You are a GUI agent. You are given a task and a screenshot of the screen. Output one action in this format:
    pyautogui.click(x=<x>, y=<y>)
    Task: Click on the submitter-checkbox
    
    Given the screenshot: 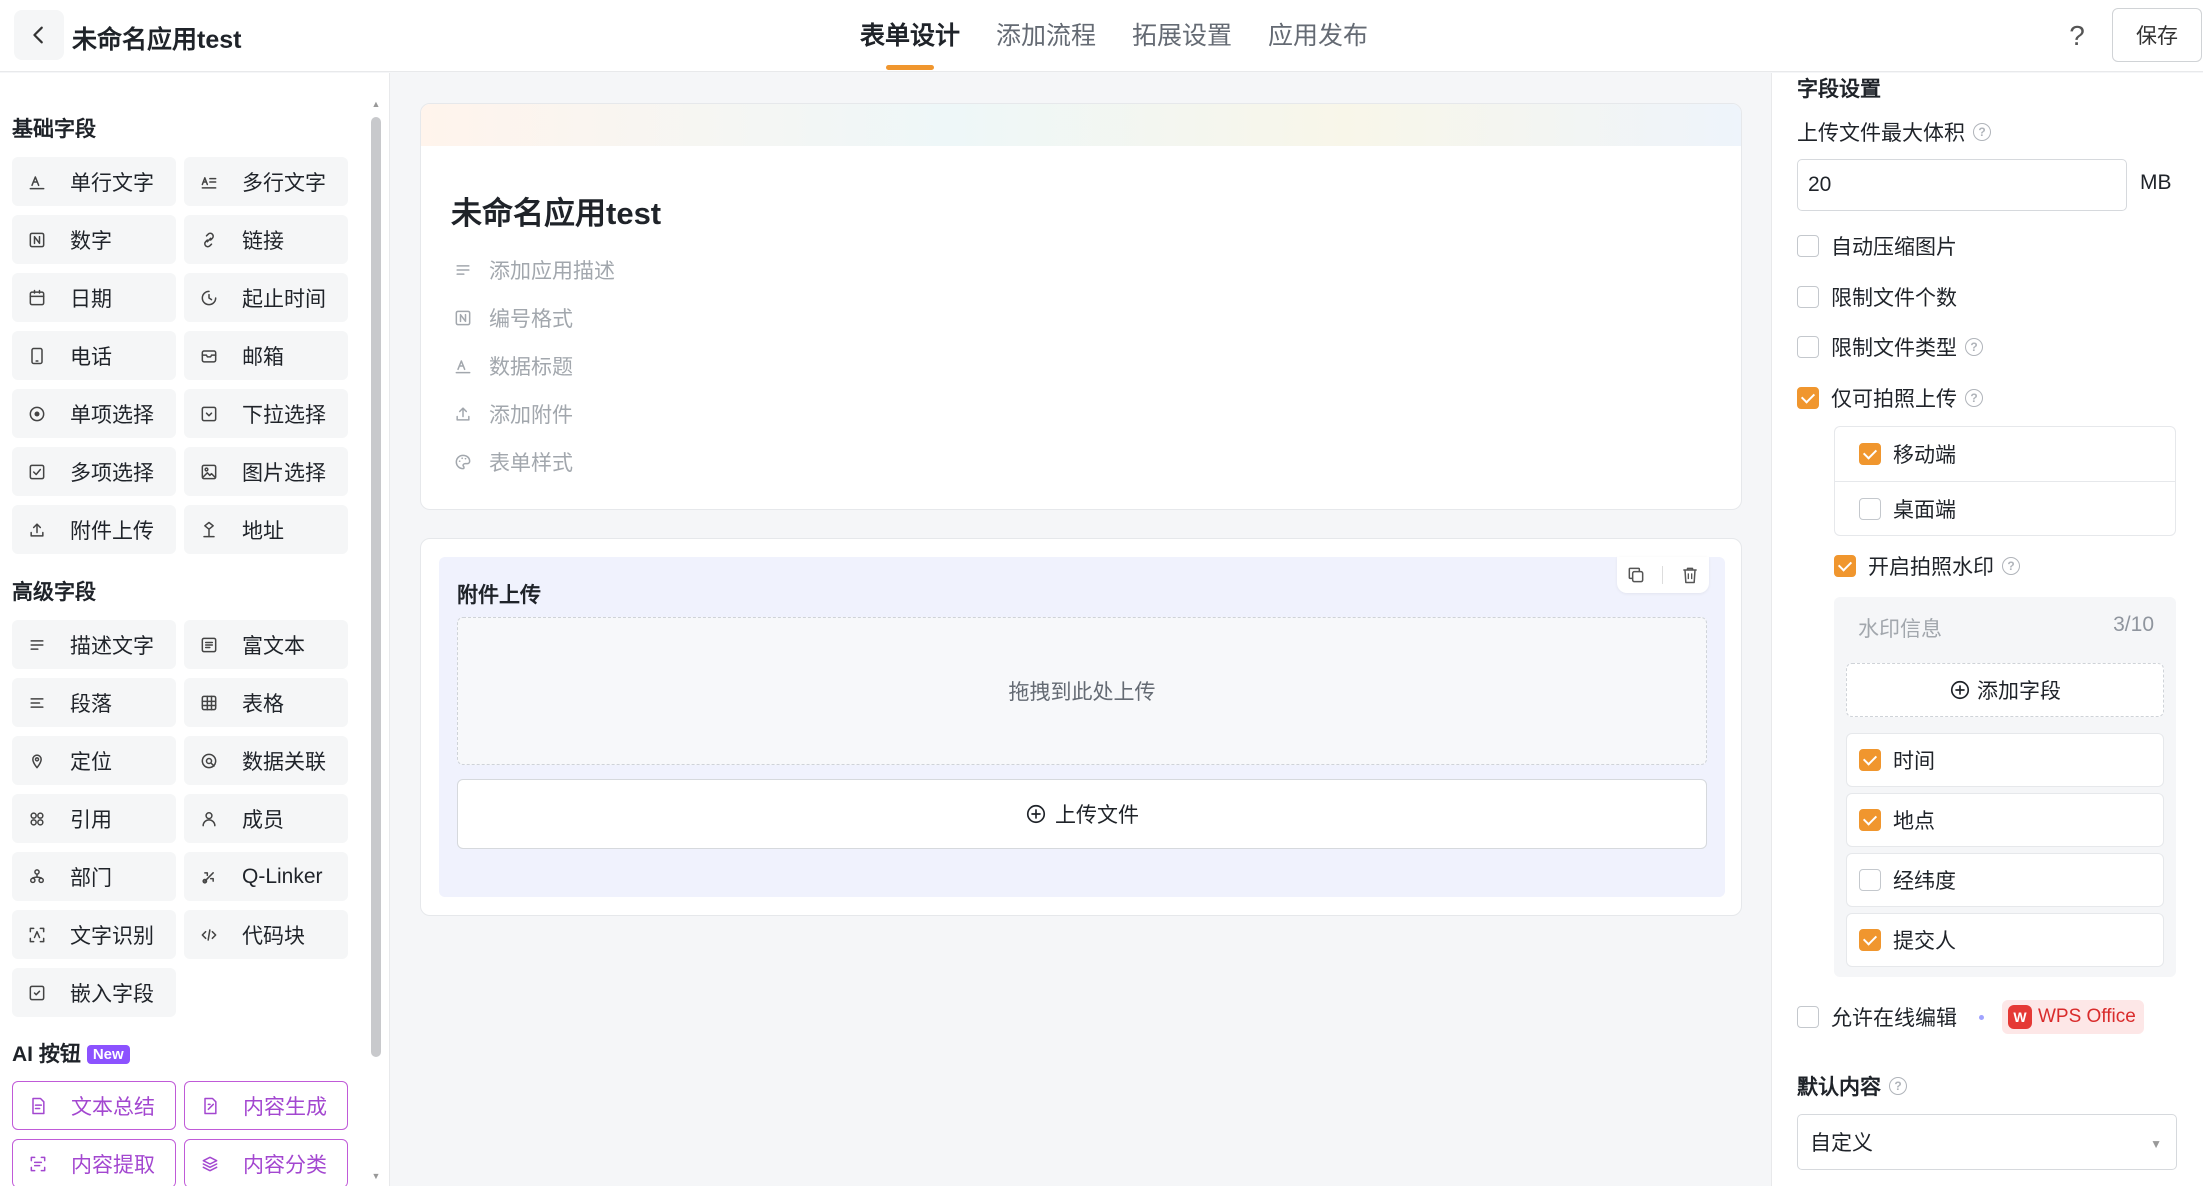 What is the action you would take?
    pyautogui.click(x=1870, y=940)
    